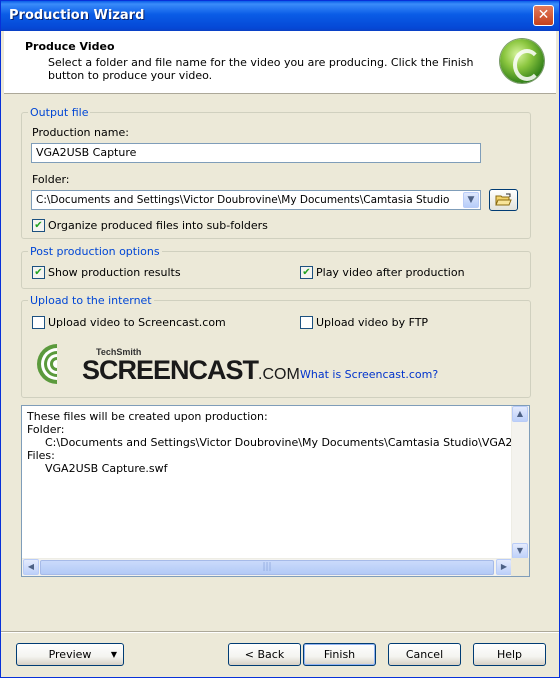 This screenshot has height=678, width=560. I want to click on organize-checkbox: ✔, so click(38, 225).